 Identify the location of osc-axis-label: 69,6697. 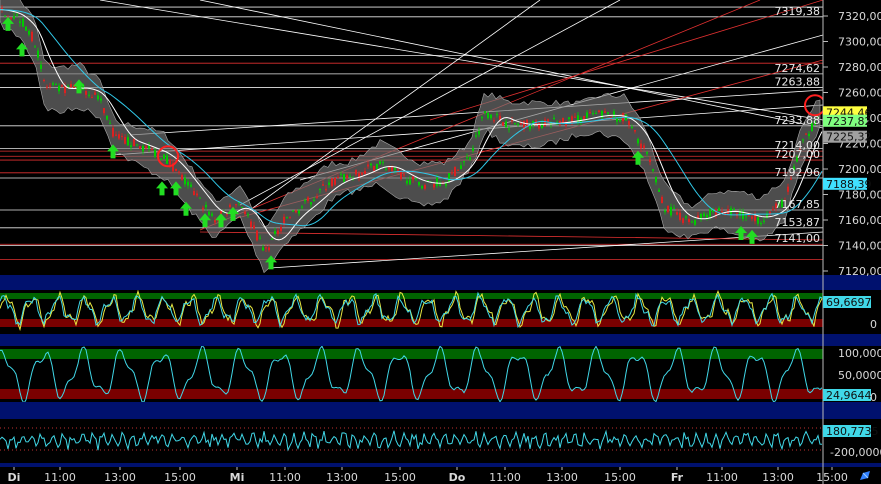
(849, 302).